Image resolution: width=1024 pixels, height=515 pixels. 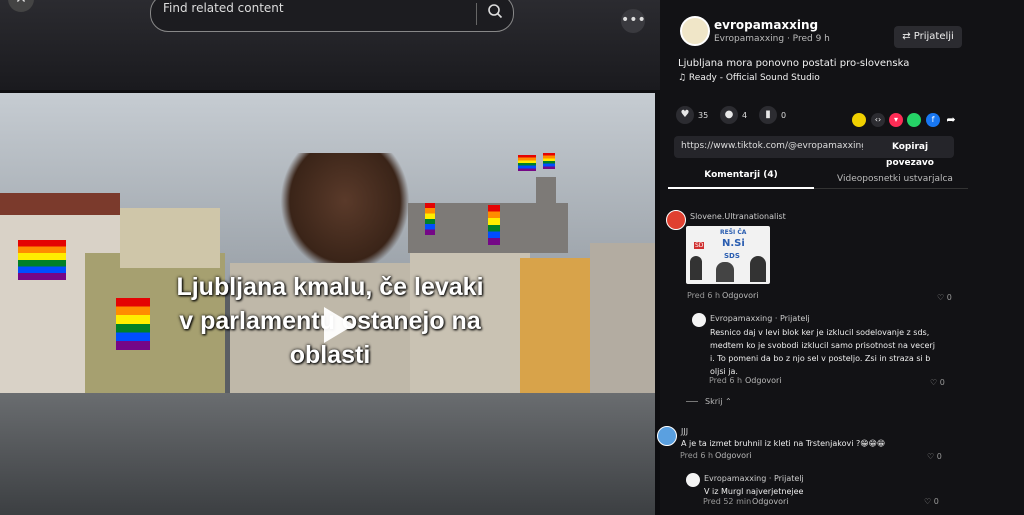 I want to click on send-icon: ▾, so click(x=896, y=120).